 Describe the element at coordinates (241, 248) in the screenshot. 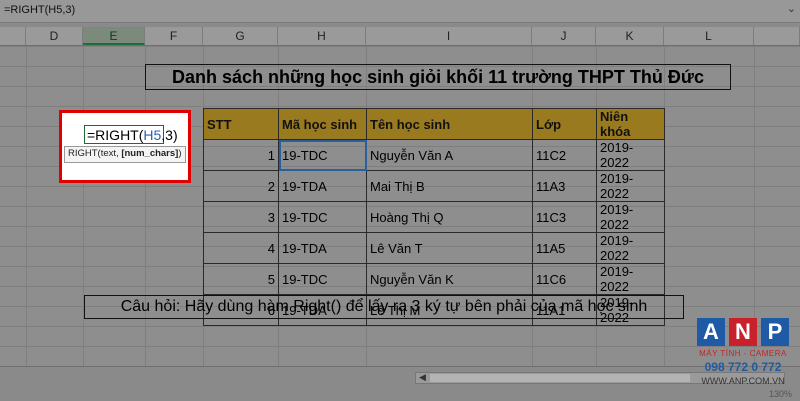

I see `cell-stt: 4` at that location.